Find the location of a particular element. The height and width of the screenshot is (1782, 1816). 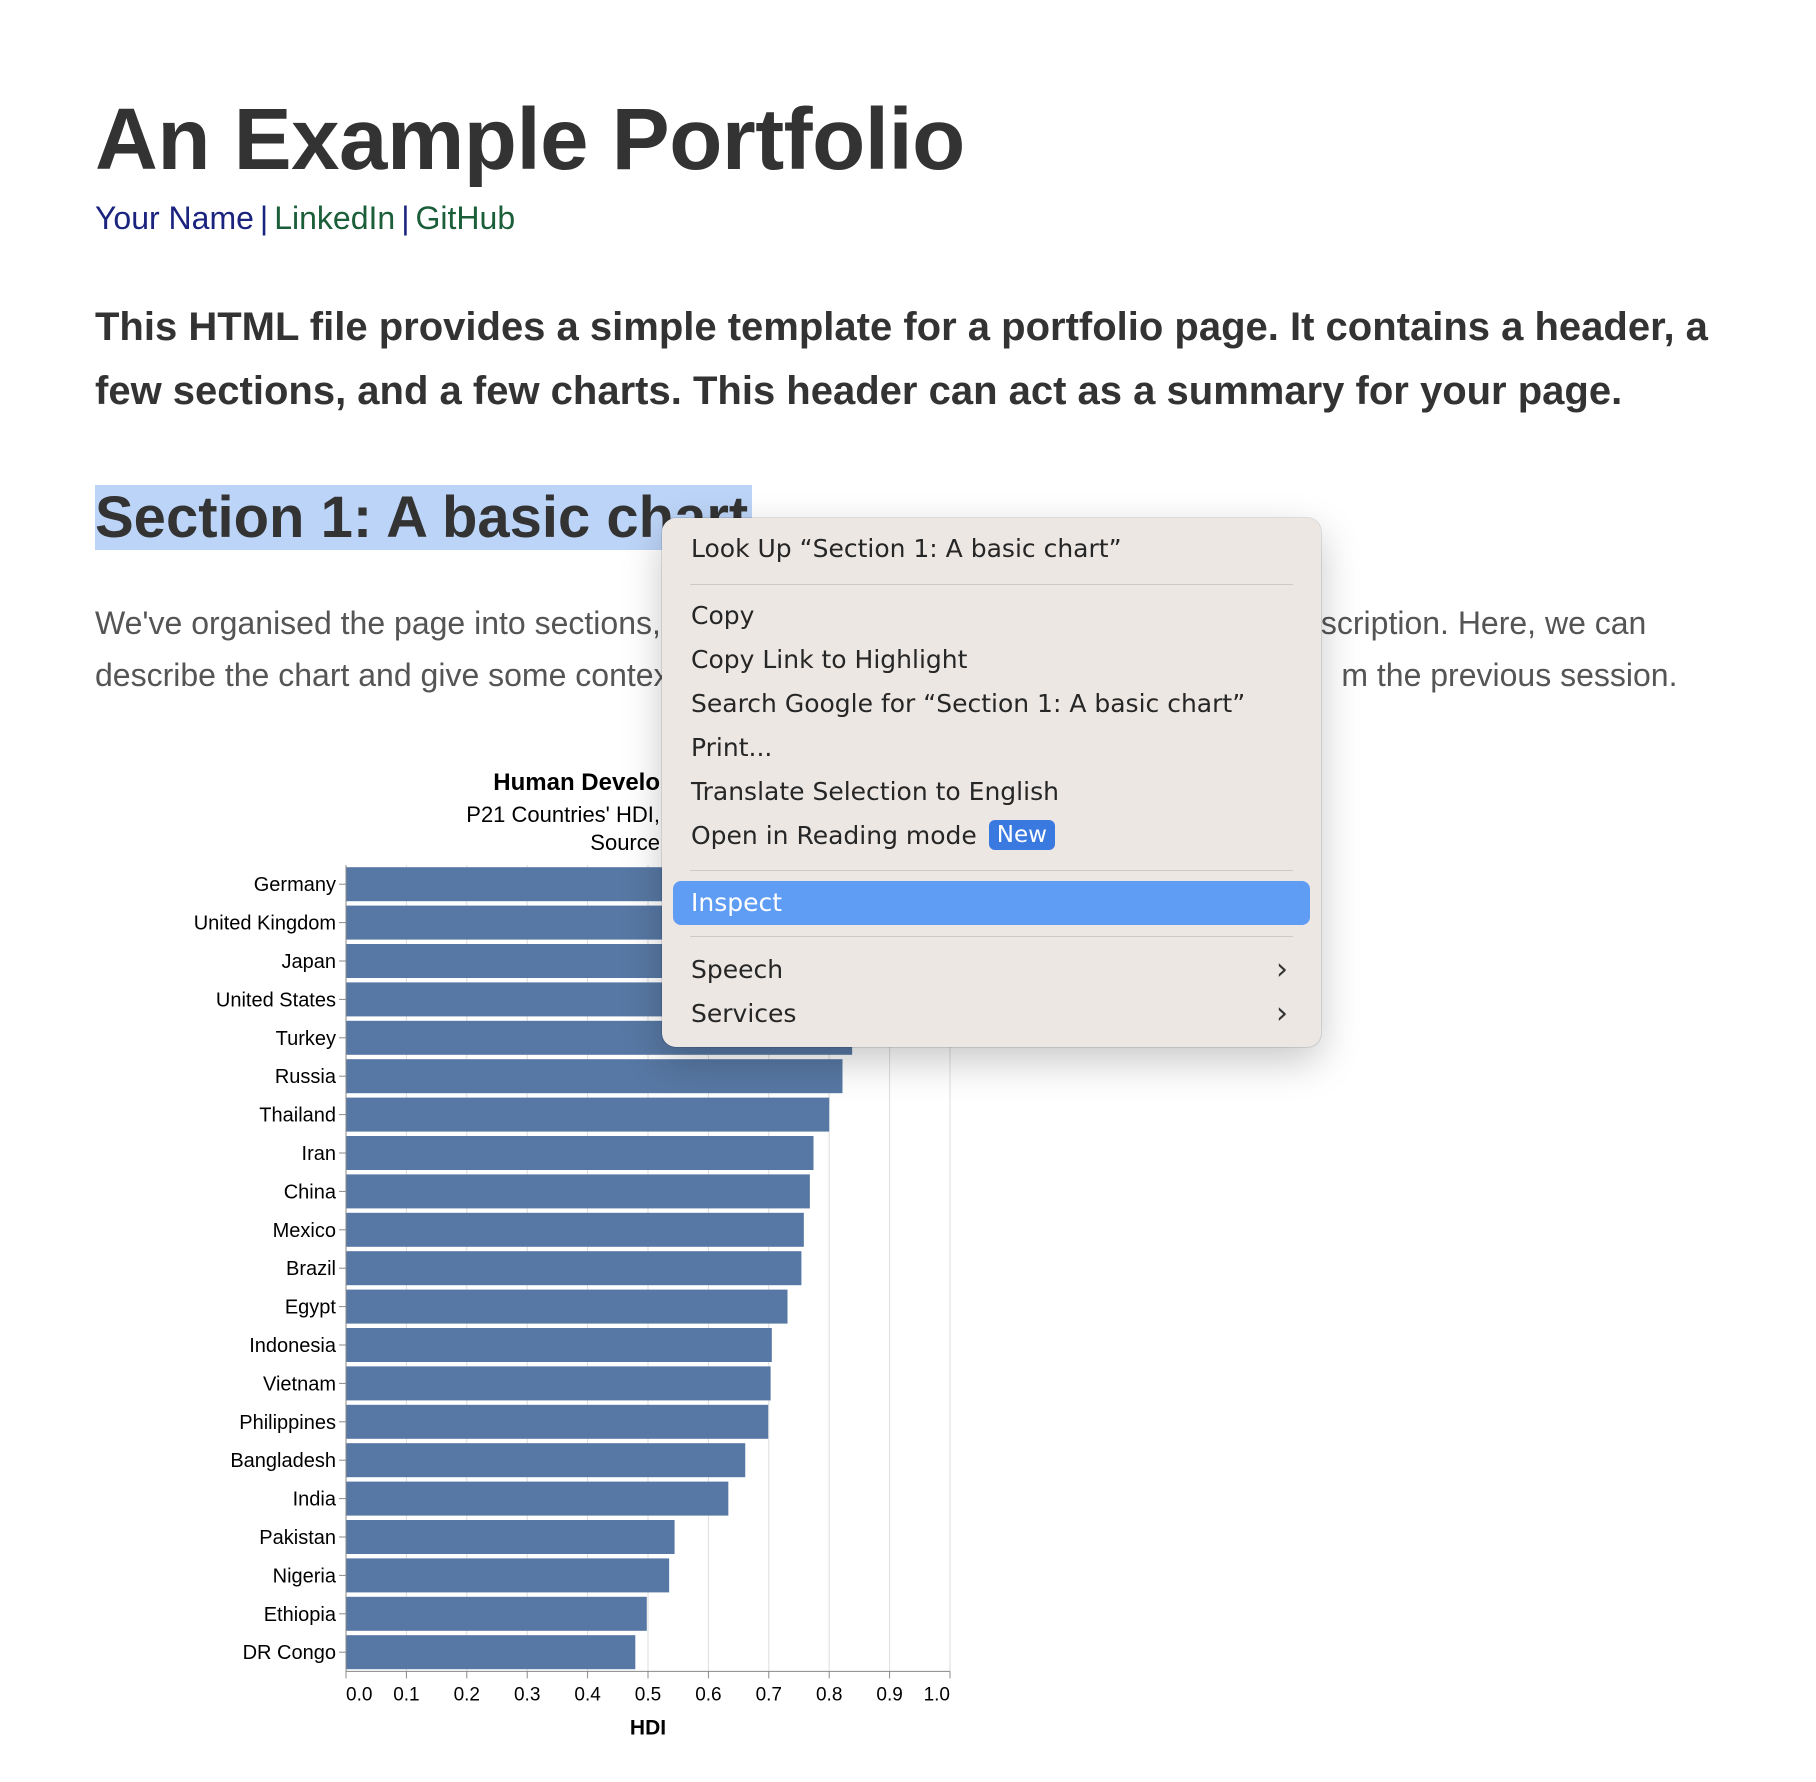

bar-dr-congo is located at coordinates (491, 1652).